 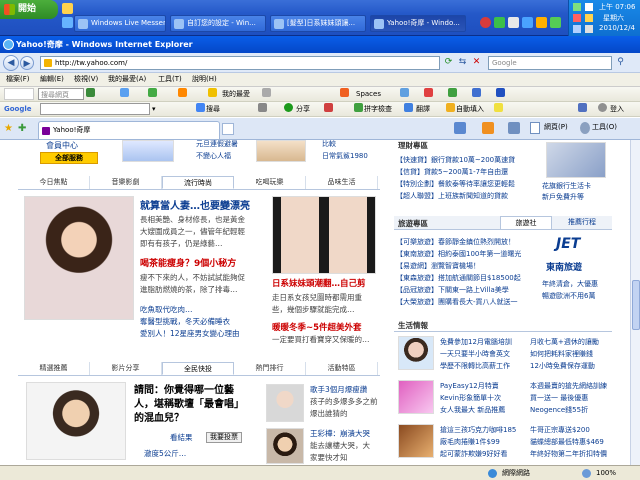 I want to click on life-link: 一天只要半小時會英文, so click(x=475, y=354).